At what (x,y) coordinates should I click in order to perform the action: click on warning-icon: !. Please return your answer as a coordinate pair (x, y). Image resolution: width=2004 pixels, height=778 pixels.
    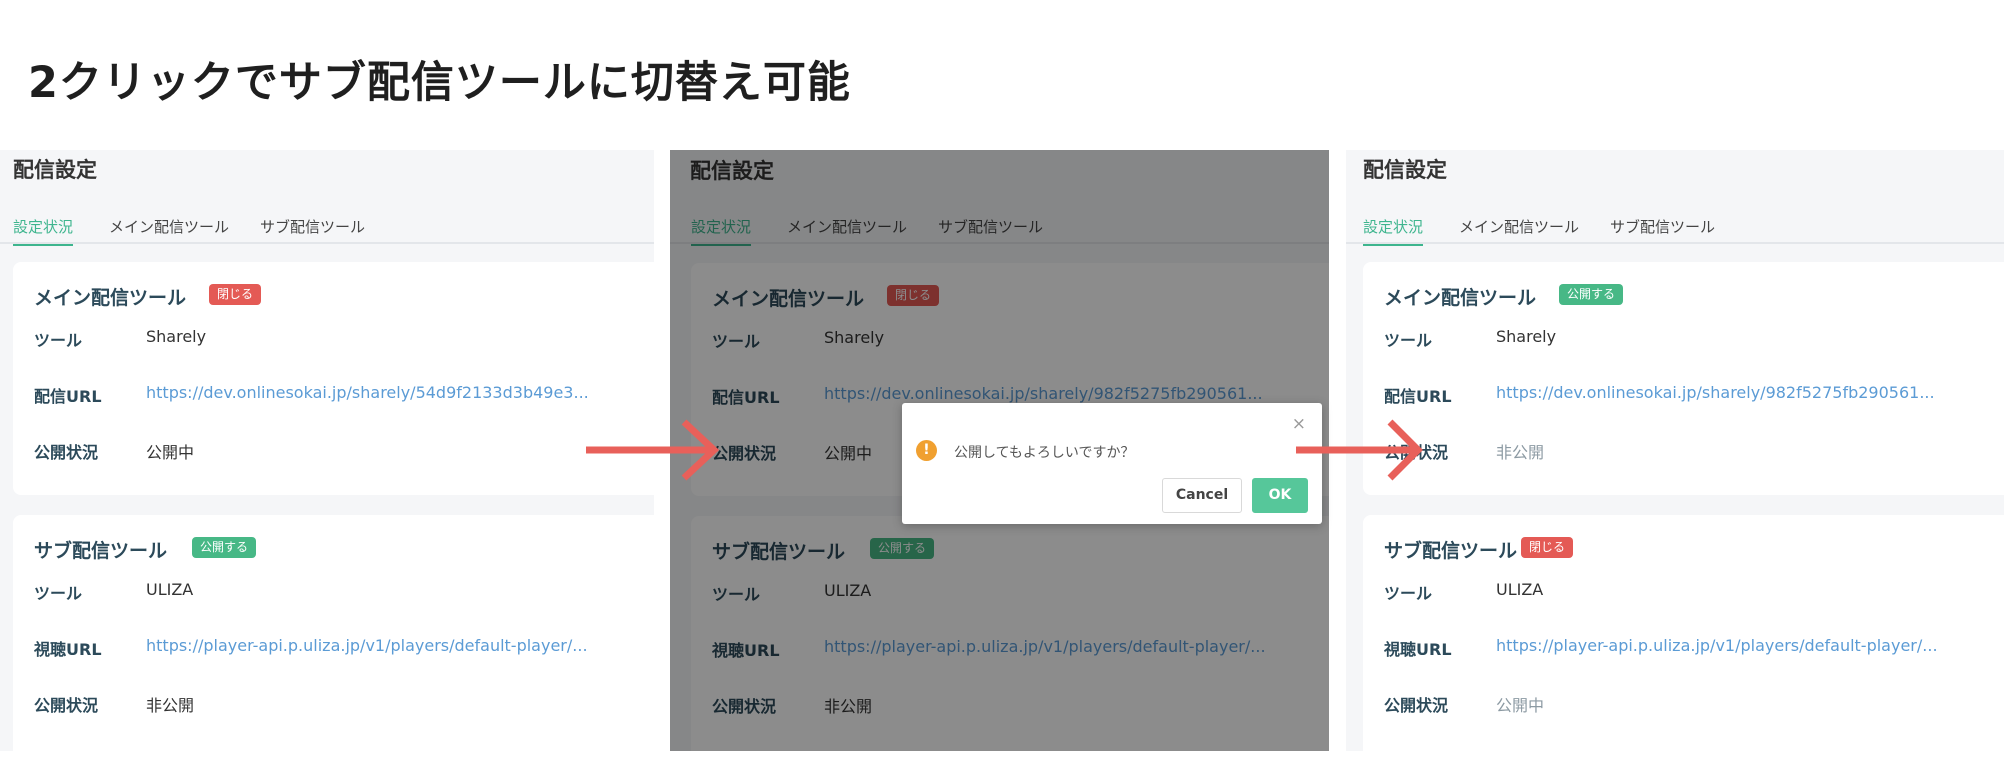
    Looking at the image, I should click on (926, 450).